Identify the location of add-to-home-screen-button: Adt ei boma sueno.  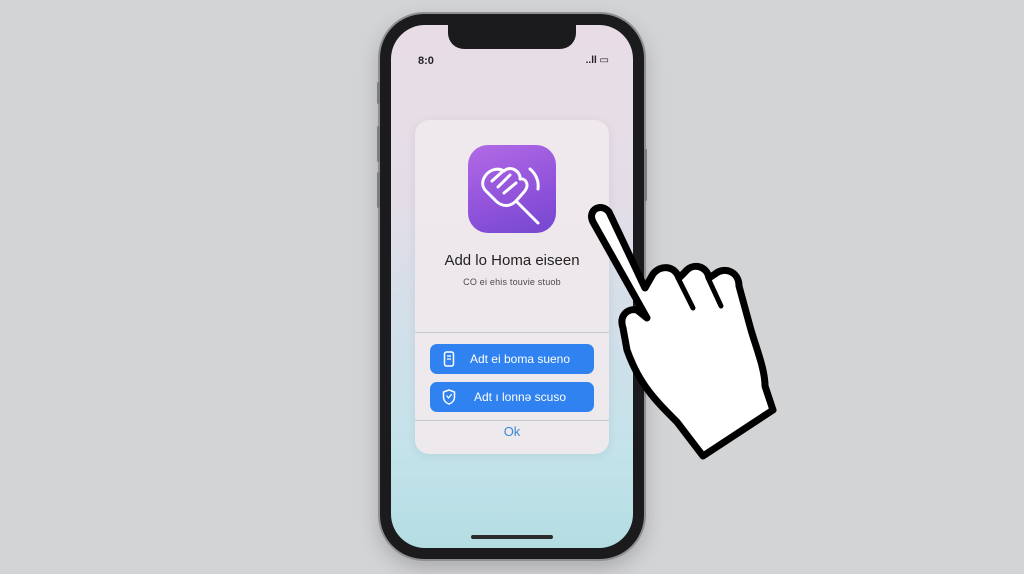
(512, 359).